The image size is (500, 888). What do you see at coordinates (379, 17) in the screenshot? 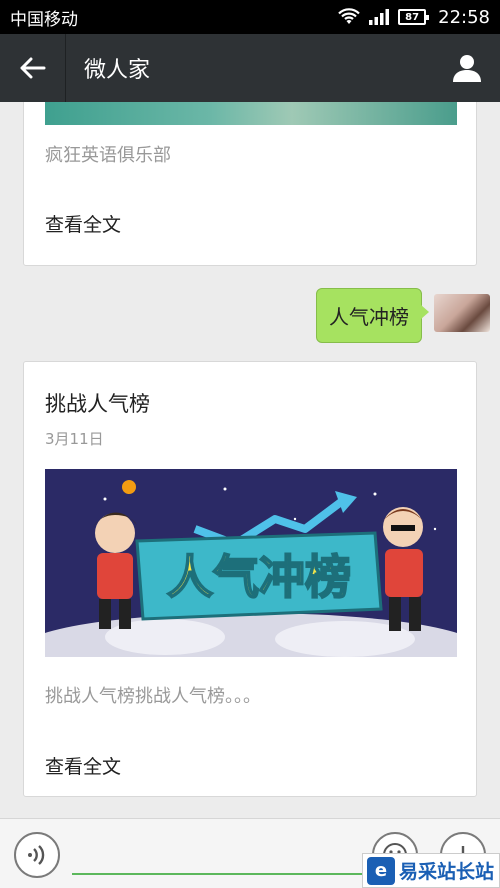
I see `signal-icon` at bounding box center [379, 17].